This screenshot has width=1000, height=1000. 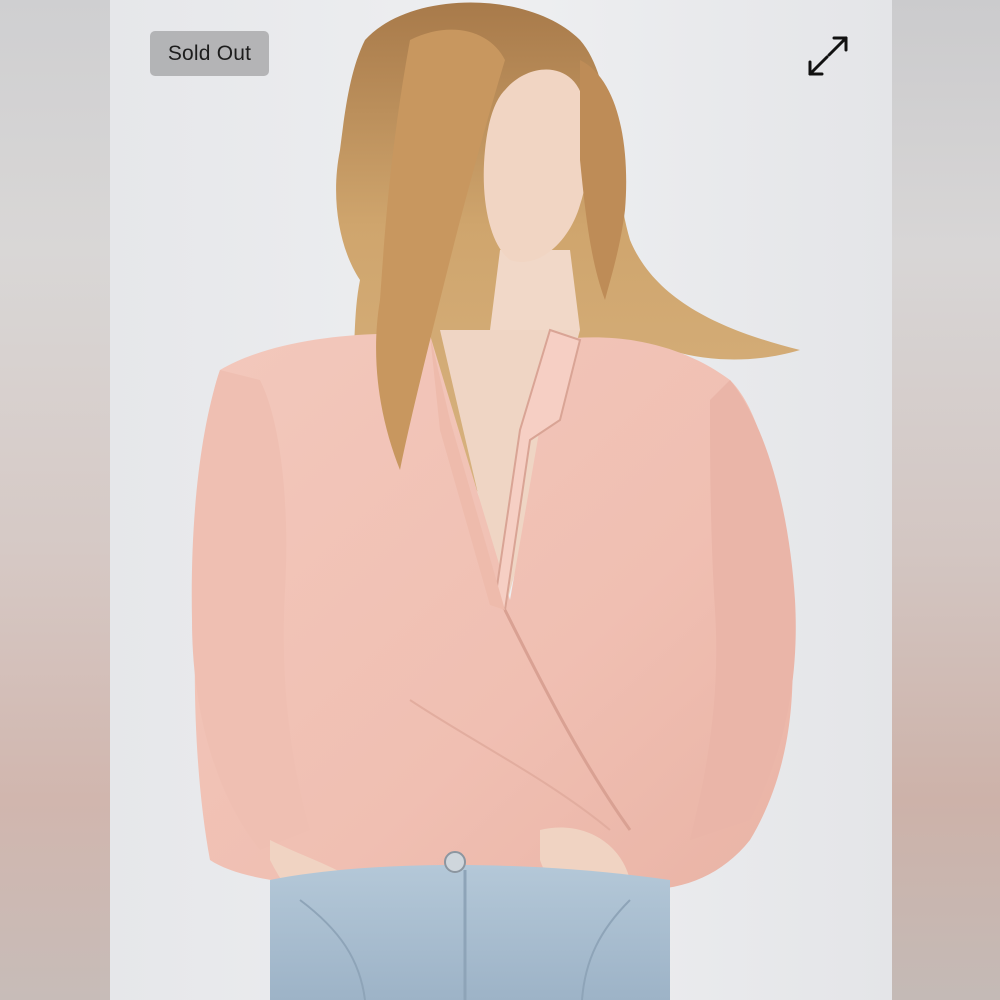 What do you see at coordinates (55, 500) in the screenshot?
I see `left-blur-gutter` at bounding box center [55, 500].